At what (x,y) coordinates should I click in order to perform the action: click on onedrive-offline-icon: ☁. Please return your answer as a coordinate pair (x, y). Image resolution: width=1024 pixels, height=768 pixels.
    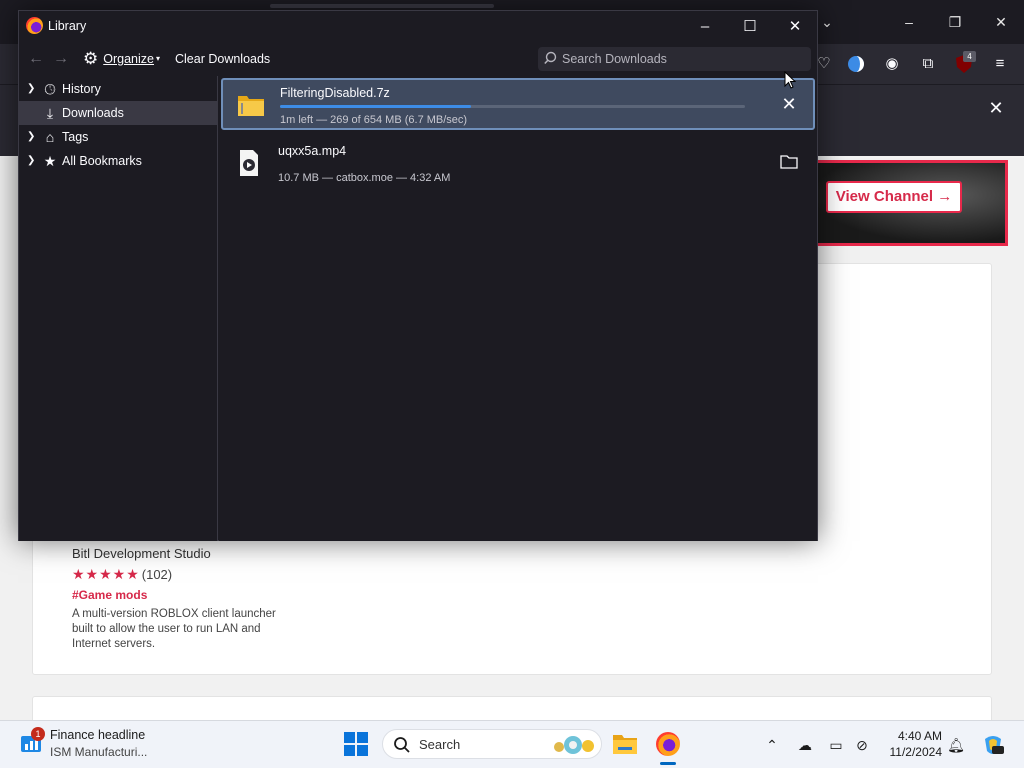
    Looking at the image, I should click on (805, 745).